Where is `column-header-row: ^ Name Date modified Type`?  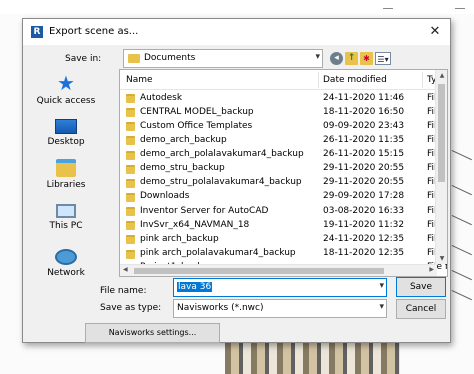 column-header-row: ^ Name Date modified Type is located at coordinates (283, 80).